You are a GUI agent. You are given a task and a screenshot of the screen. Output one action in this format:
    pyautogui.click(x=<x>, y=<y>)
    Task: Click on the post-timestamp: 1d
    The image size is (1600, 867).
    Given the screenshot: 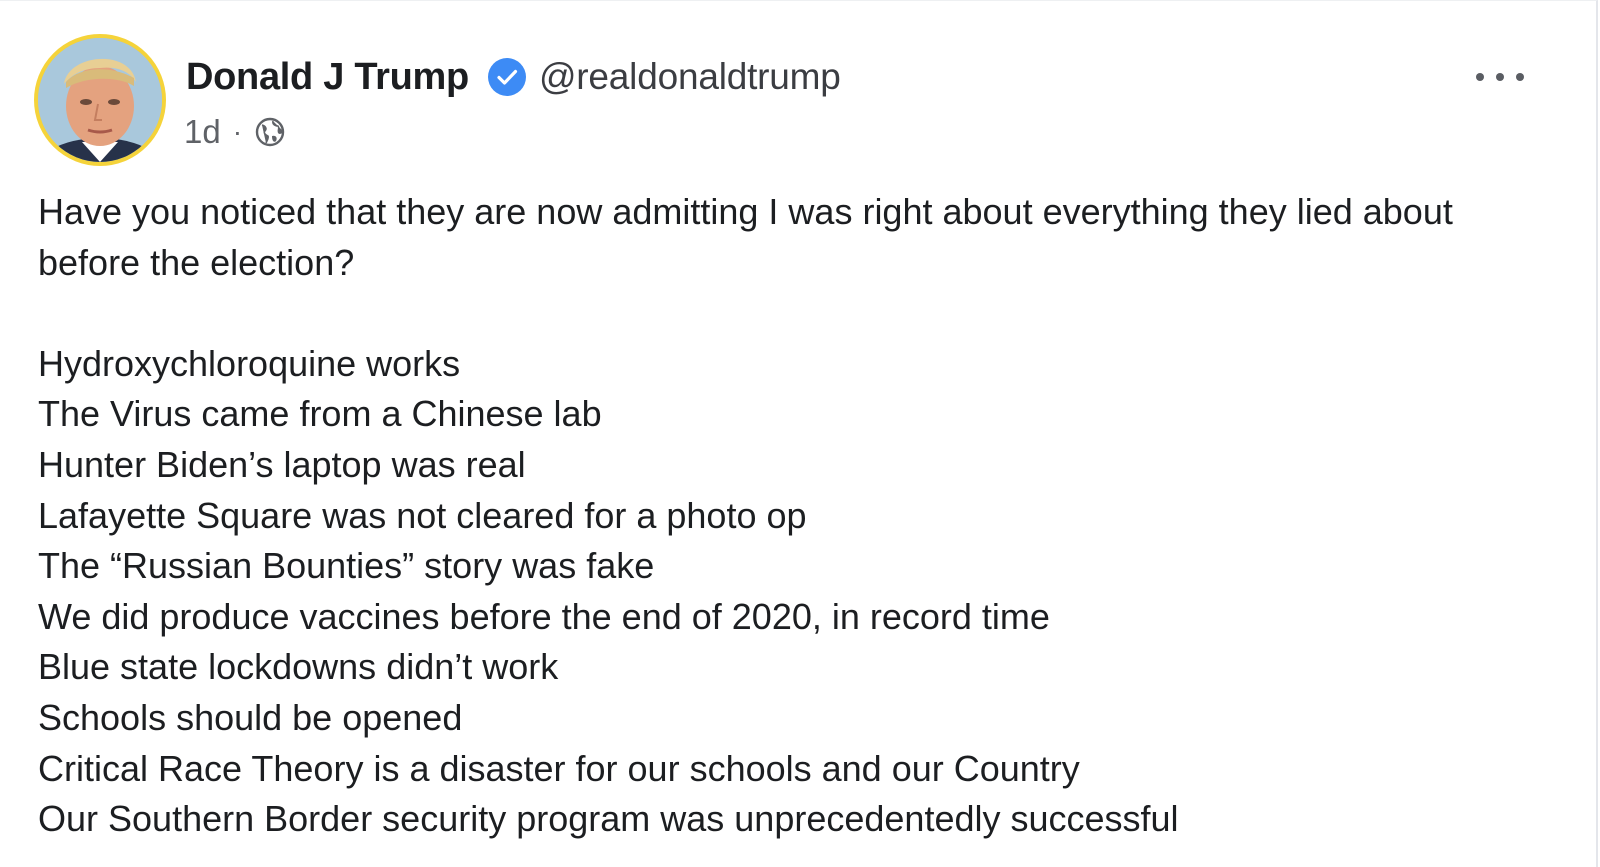 What is the action you would take?
    pyautogui.click(x=202, y=132)
    